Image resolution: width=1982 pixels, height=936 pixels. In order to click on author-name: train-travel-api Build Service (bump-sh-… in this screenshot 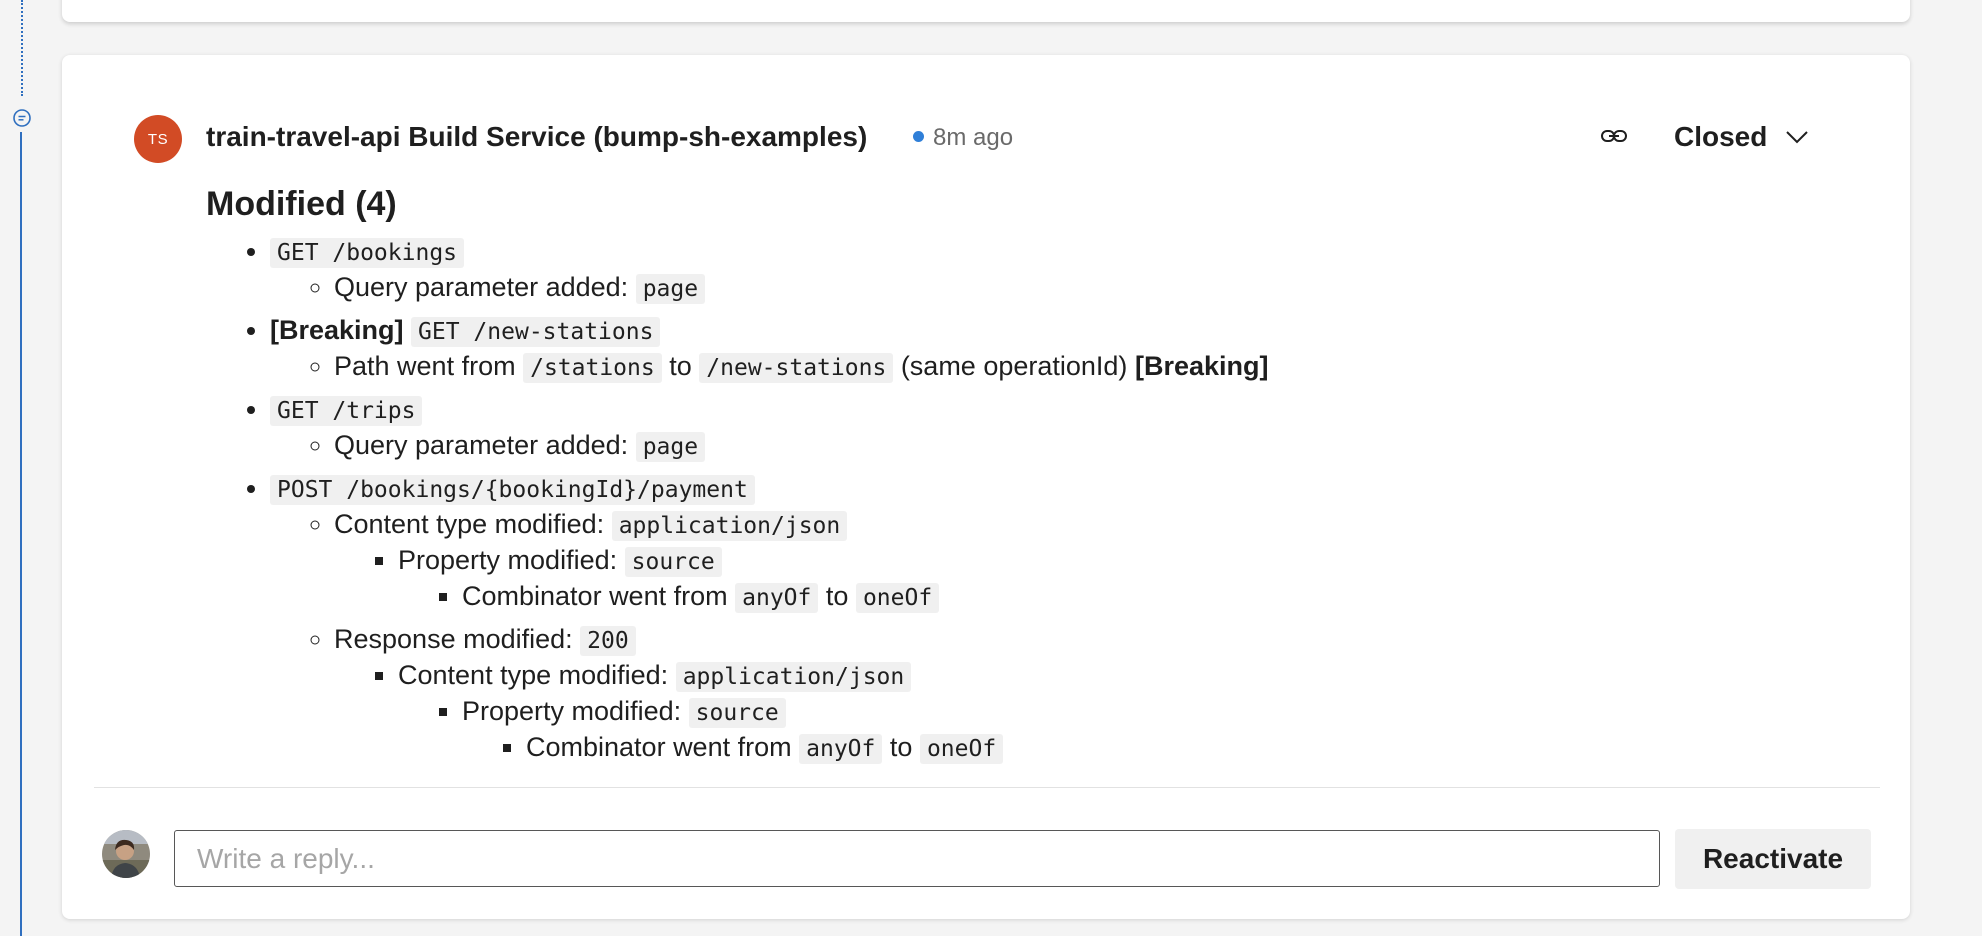, I will do `click(537, 136)`.